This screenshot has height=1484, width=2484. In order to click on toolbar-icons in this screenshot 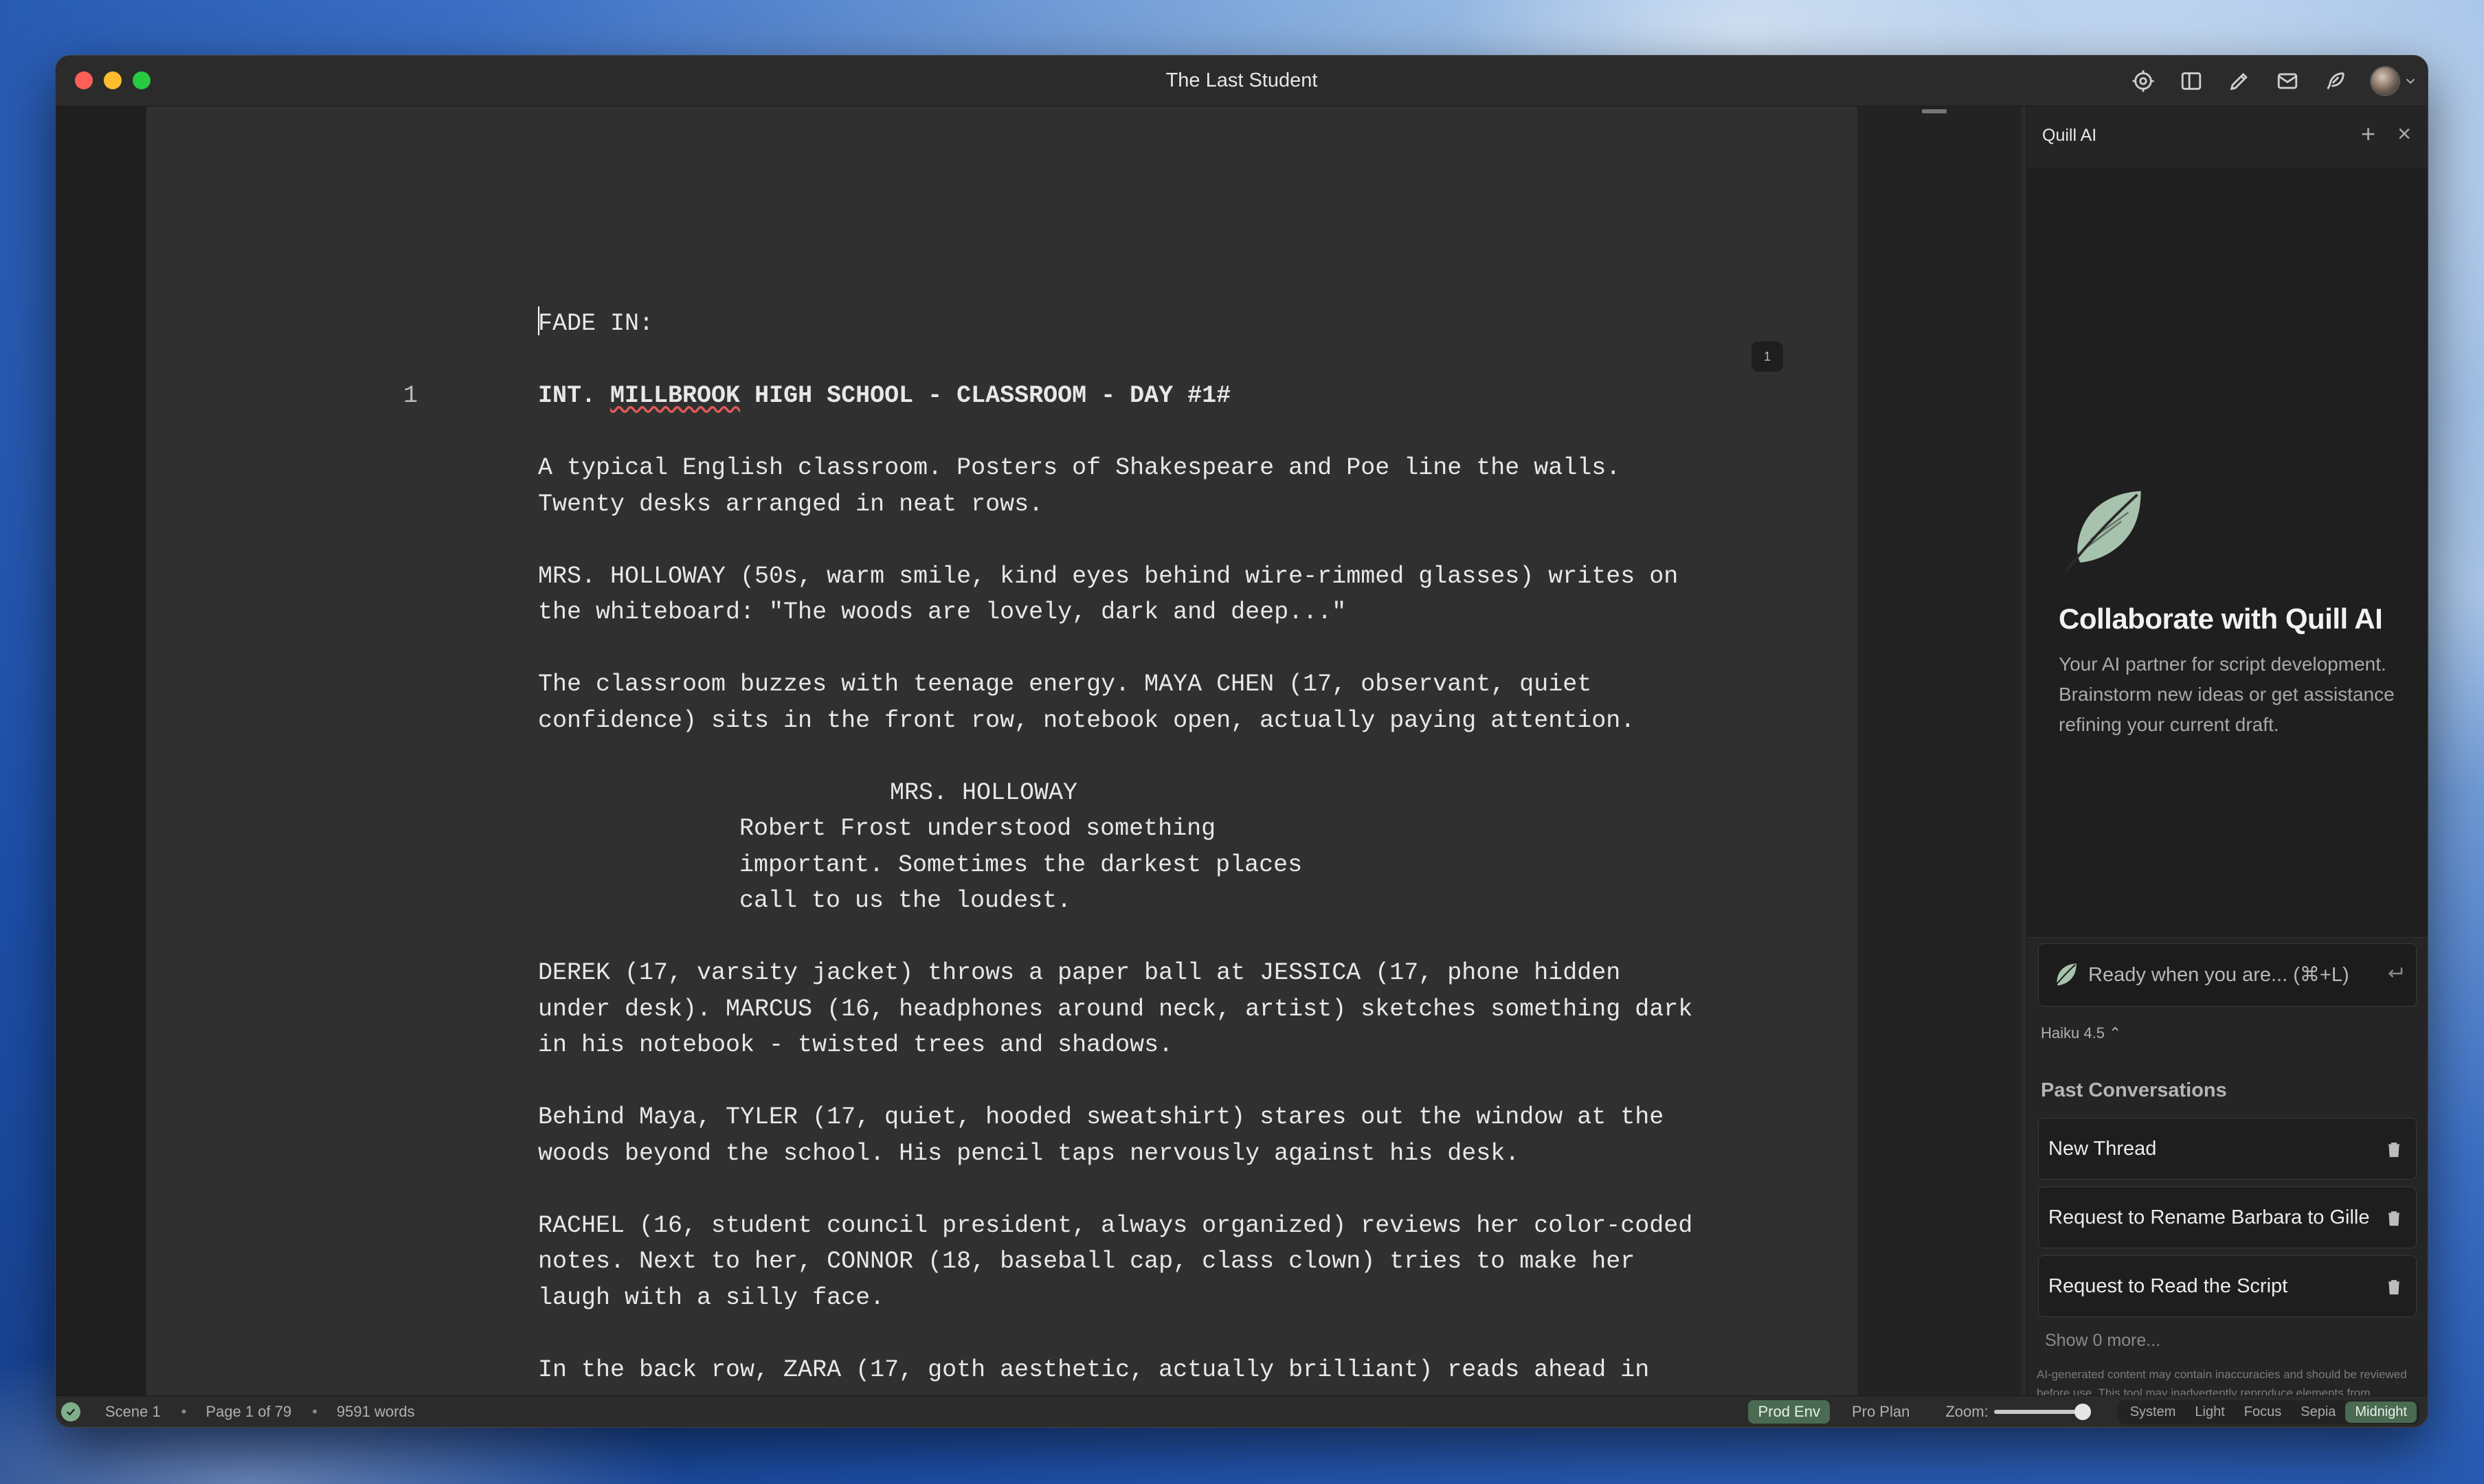, I will do `click(2273, 81)`.